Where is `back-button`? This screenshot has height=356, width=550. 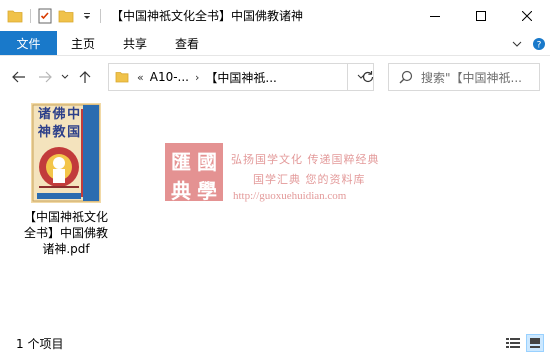 back-button is located at coordinates (19, 77).